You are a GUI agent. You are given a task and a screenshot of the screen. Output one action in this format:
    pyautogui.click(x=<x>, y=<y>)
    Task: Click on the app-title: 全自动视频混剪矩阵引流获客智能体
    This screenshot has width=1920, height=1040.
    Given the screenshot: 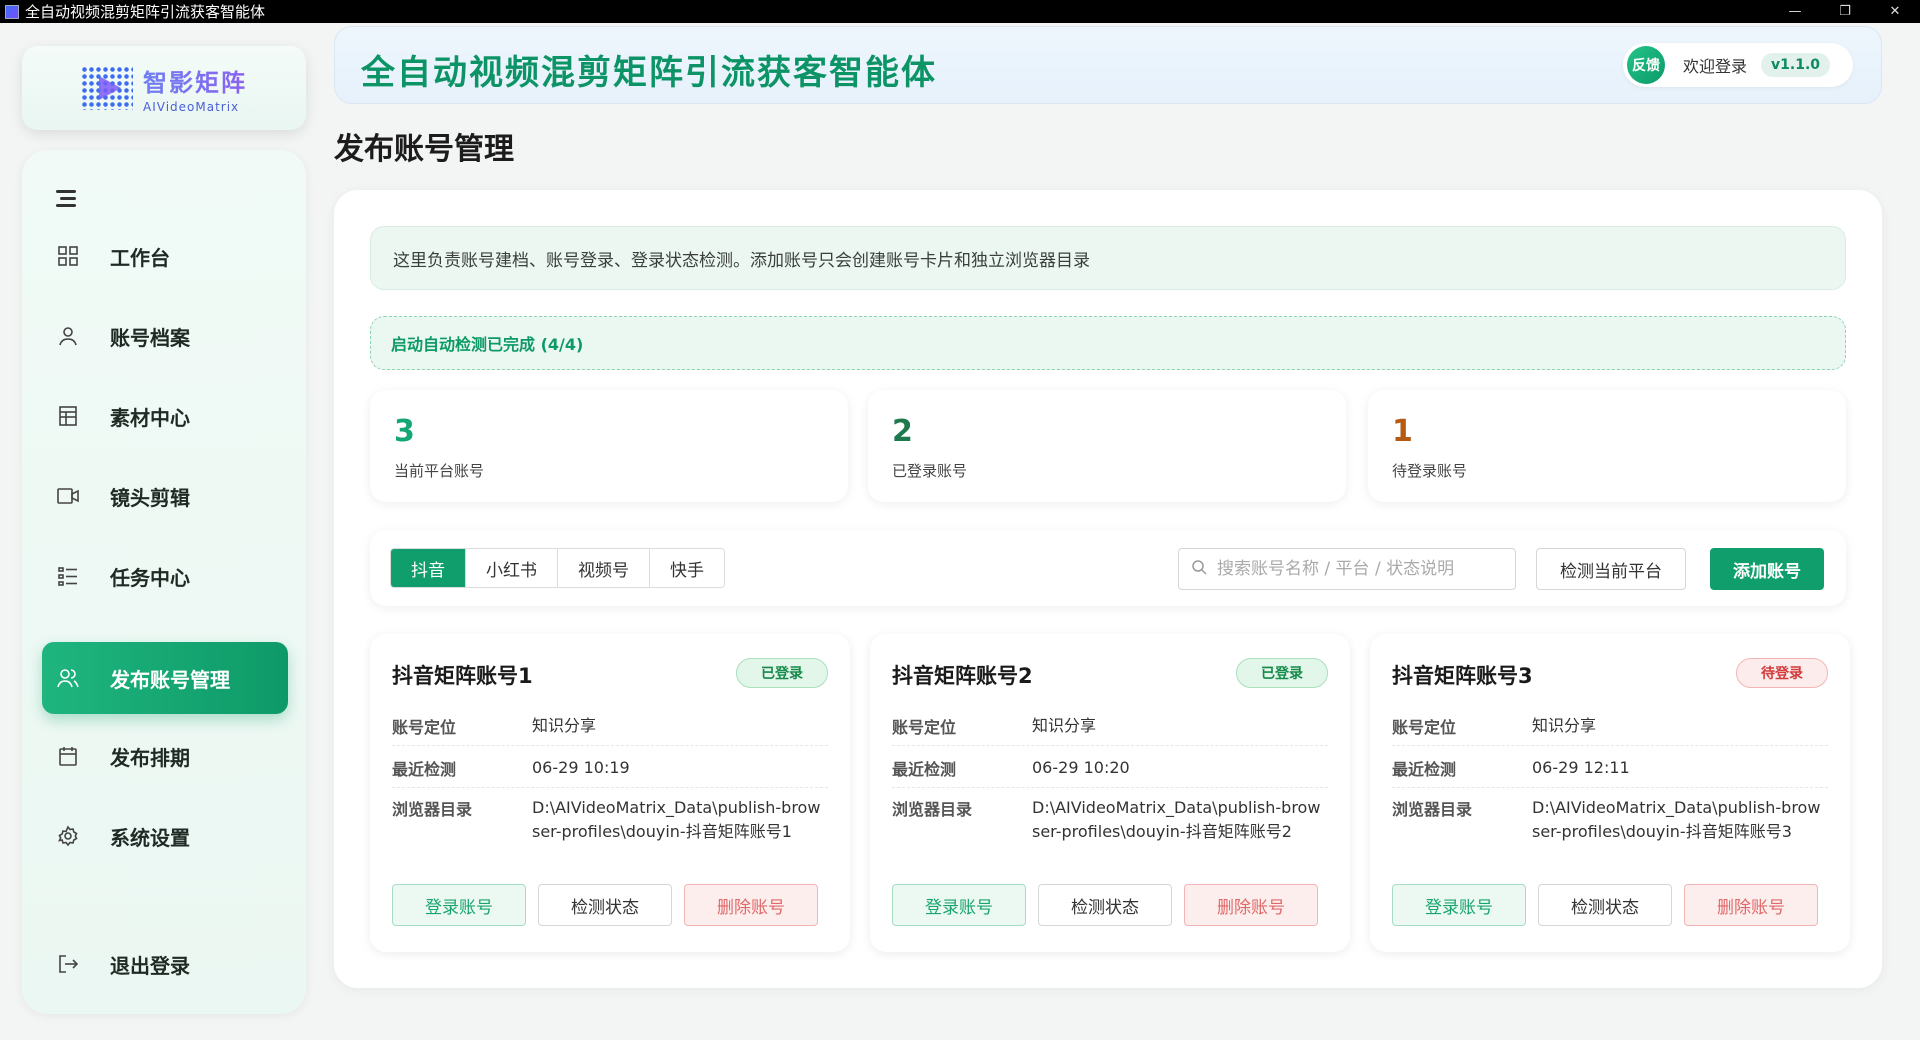 What is the action you would take?
    pyautogui.click(x=649, y=73)
    